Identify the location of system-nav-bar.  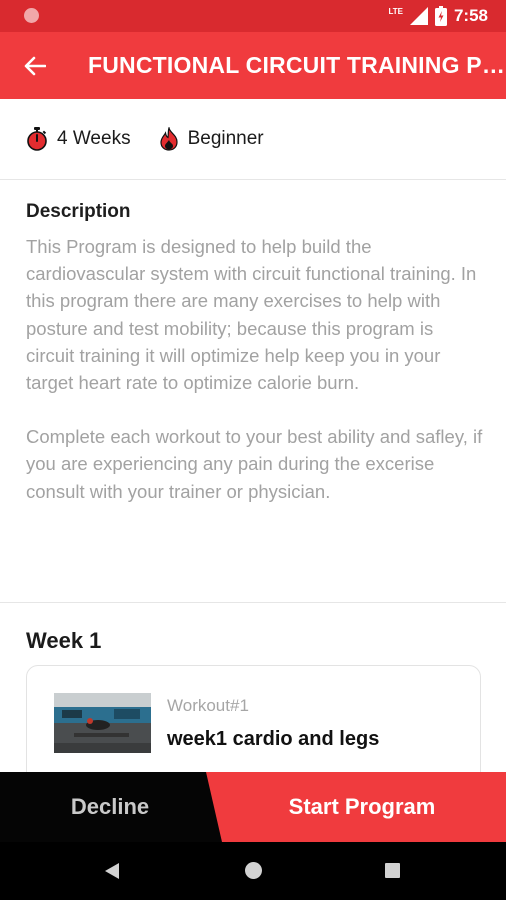
(253, 871).